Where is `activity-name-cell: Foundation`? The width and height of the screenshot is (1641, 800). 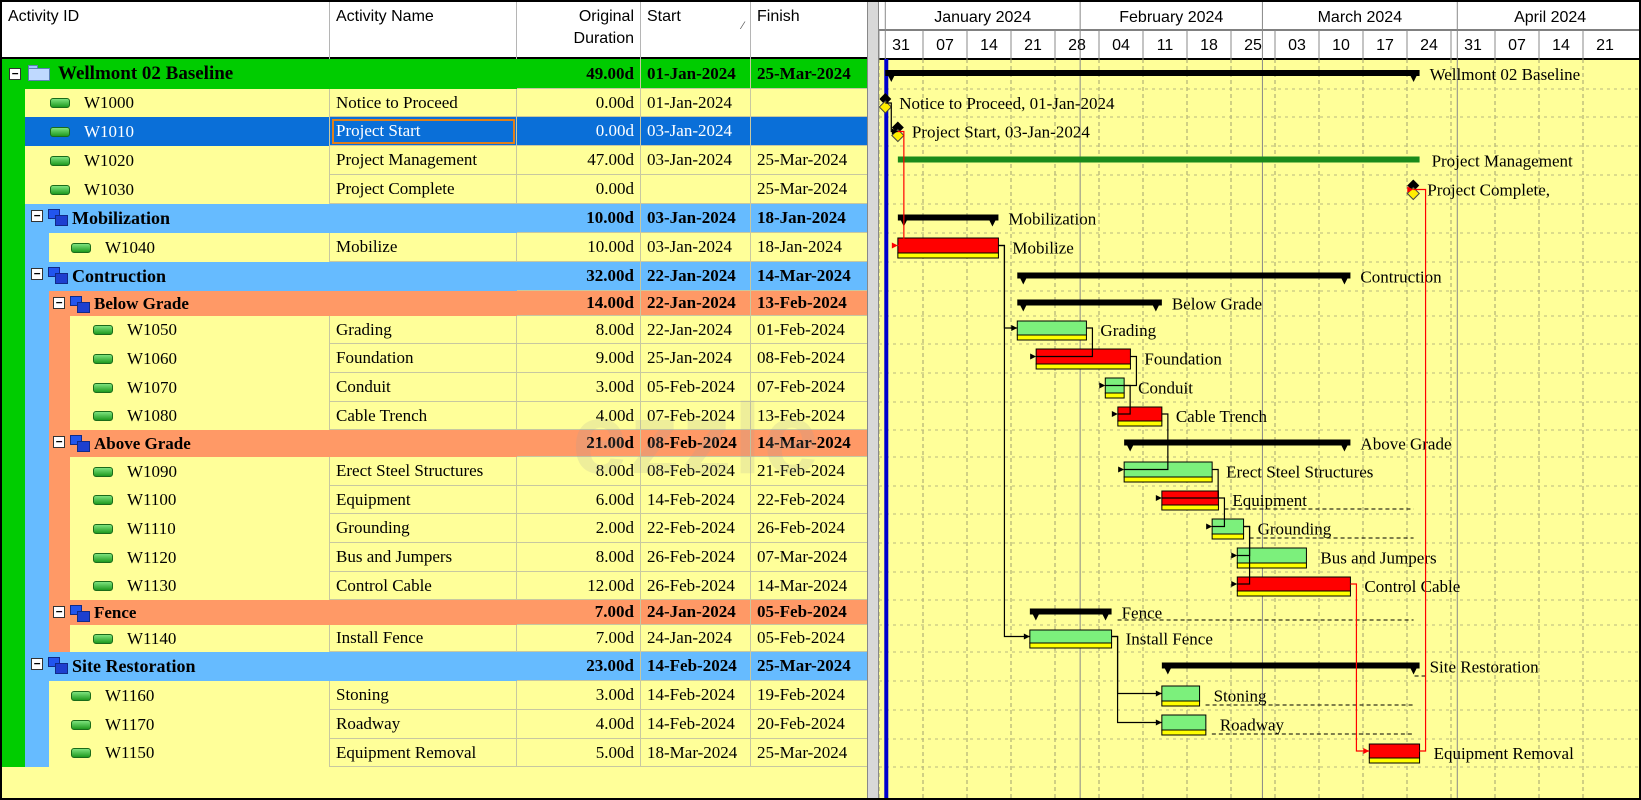
activity-name-cell: Foundation is located at coordinates (423, 358).